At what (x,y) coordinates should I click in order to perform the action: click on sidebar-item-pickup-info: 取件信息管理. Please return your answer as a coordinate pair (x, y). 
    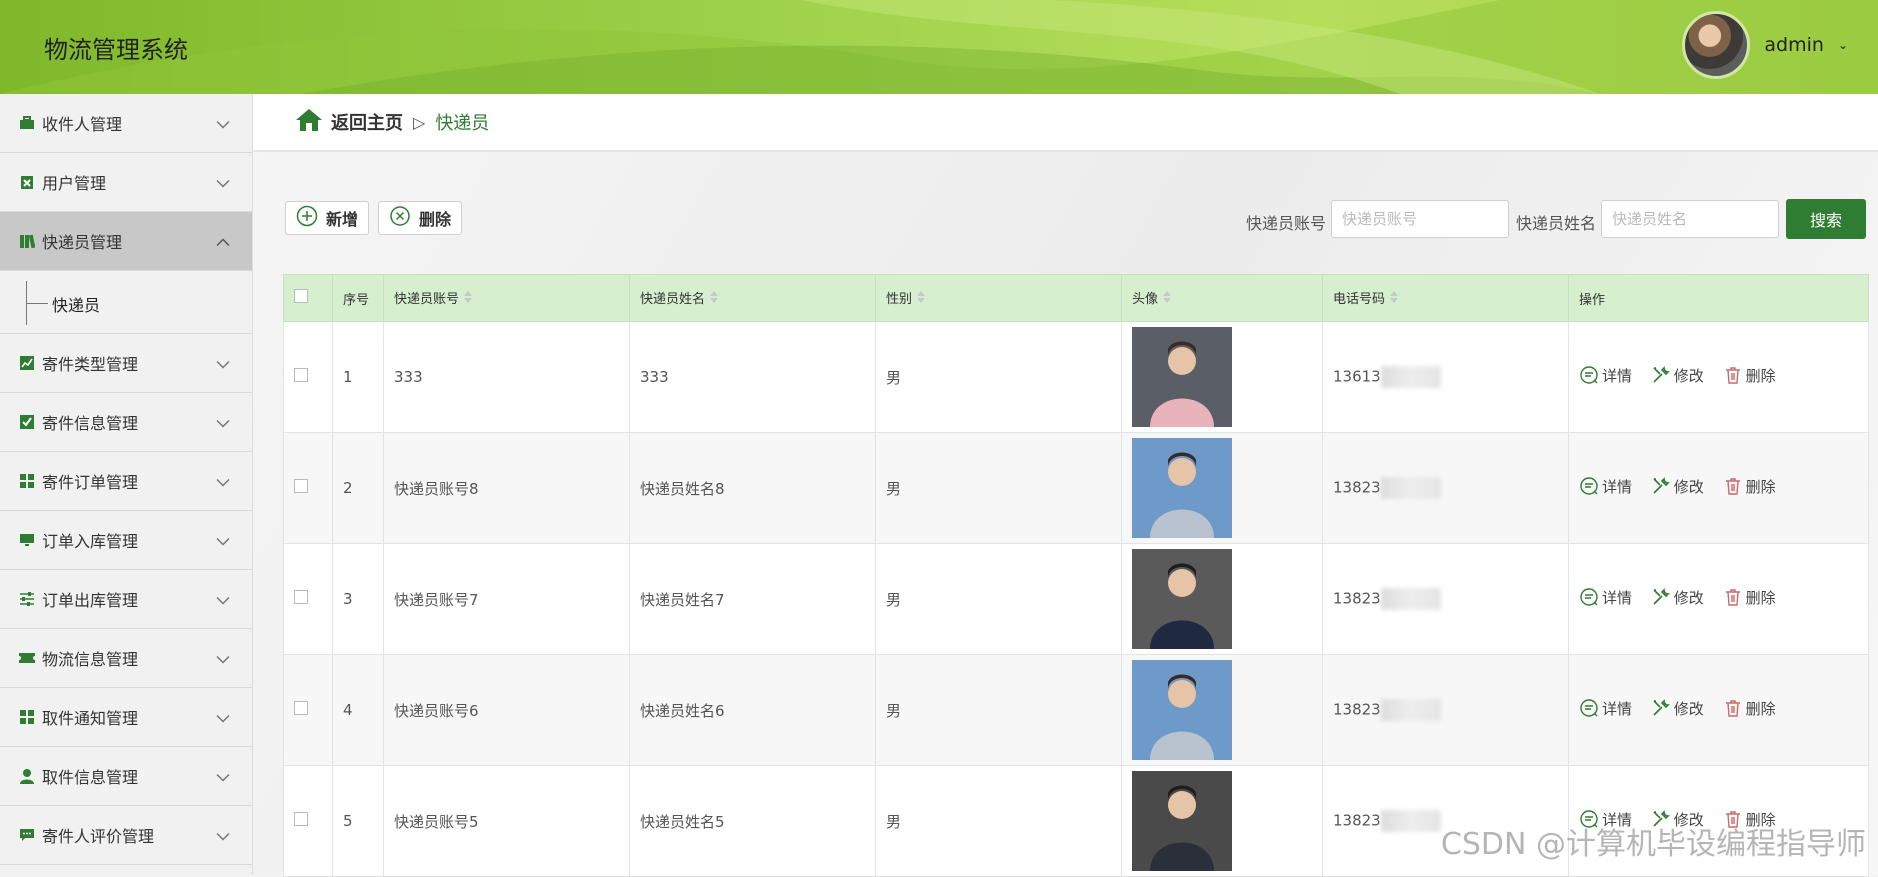
    Looking at the image, I should click on (126, 776).